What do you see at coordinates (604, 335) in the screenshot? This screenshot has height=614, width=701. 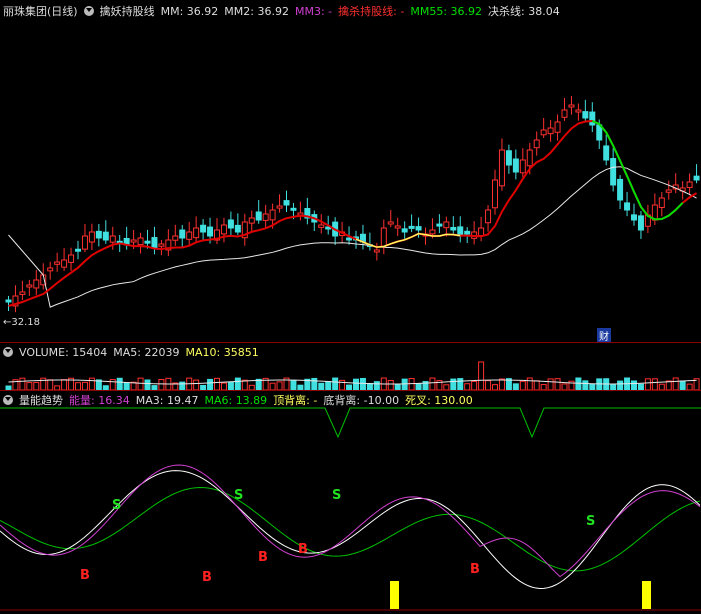 I see `event-badge: 财` at bounding box center [604, 335].